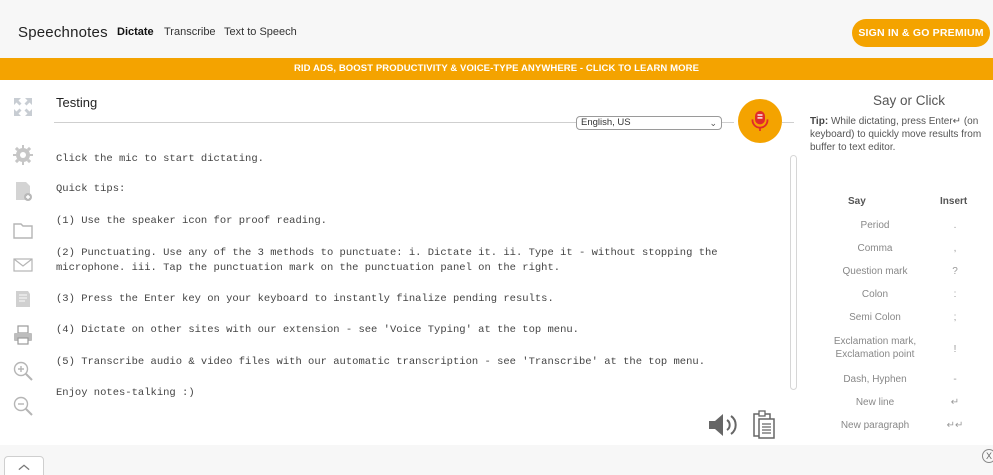  Describe the element at coordinates (160, 159) in the screenshot. I see `editor-line: Click the mic to start dictating.` at that location.